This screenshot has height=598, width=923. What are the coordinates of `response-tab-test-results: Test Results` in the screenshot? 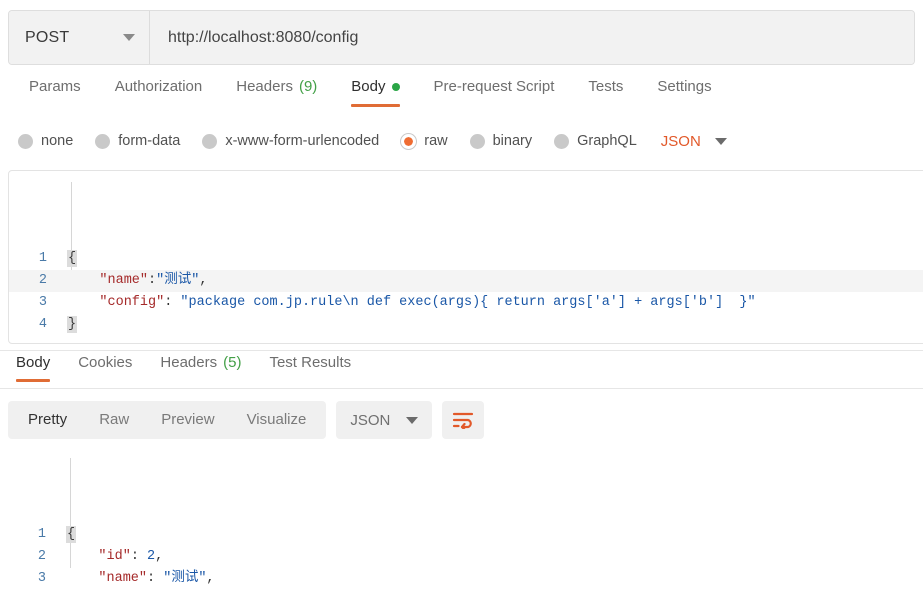 It's located at (310, 368).